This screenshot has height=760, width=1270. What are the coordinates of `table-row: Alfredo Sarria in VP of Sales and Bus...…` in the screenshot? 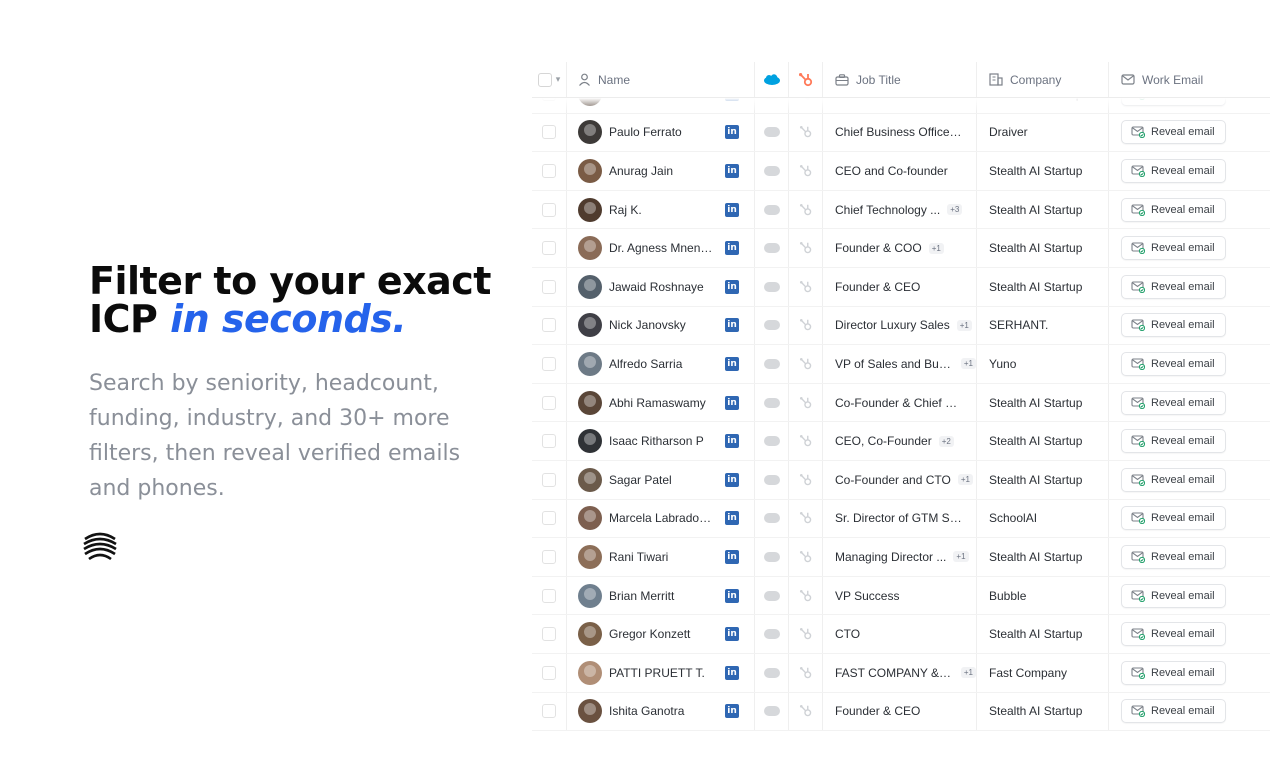 It's located at (901, 364).